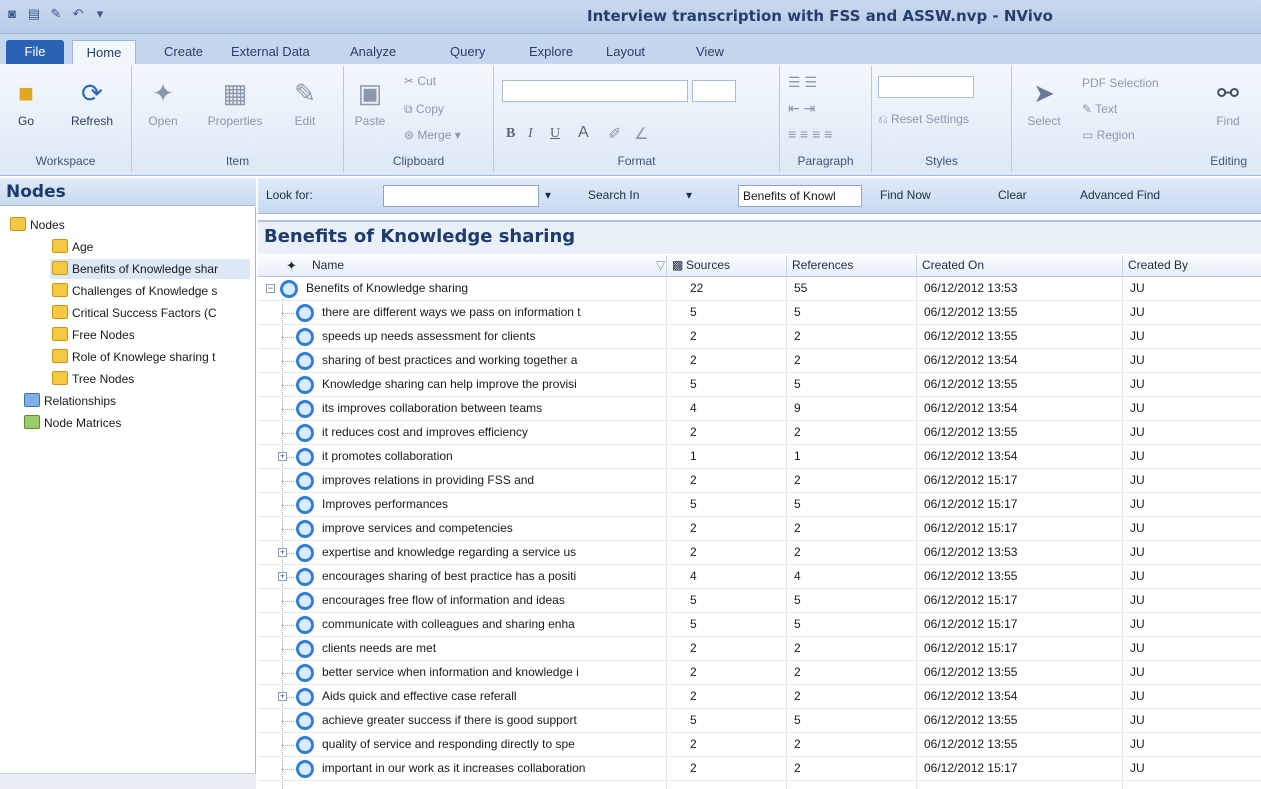  I want to click on tab-query: Query, so click(467, 52).